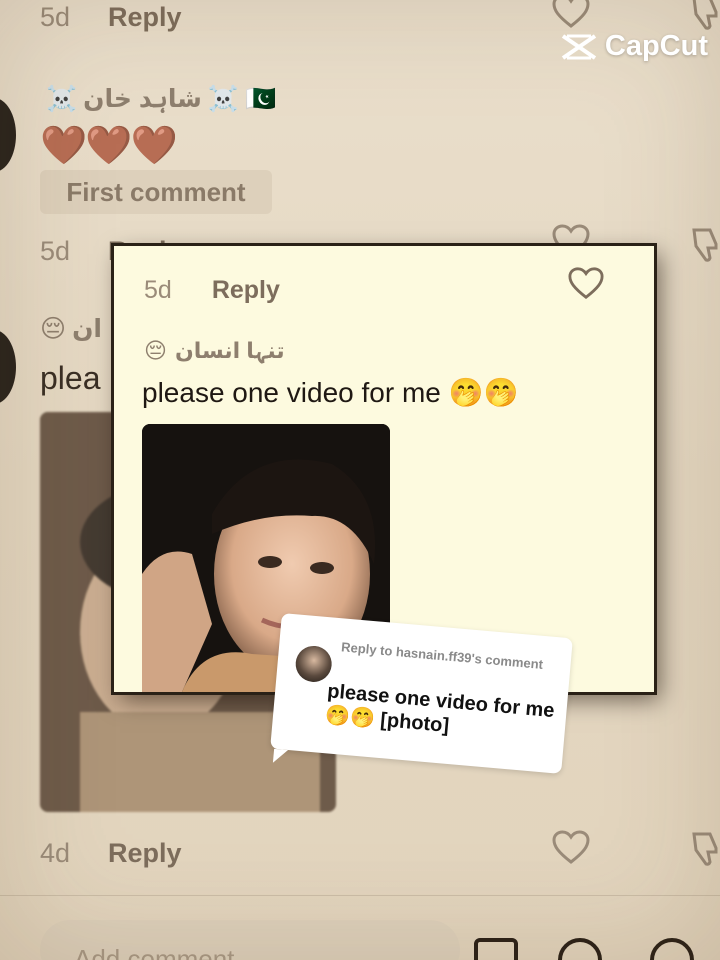  I want to click on comment-meta: 4d Reply, so click(111, 853).